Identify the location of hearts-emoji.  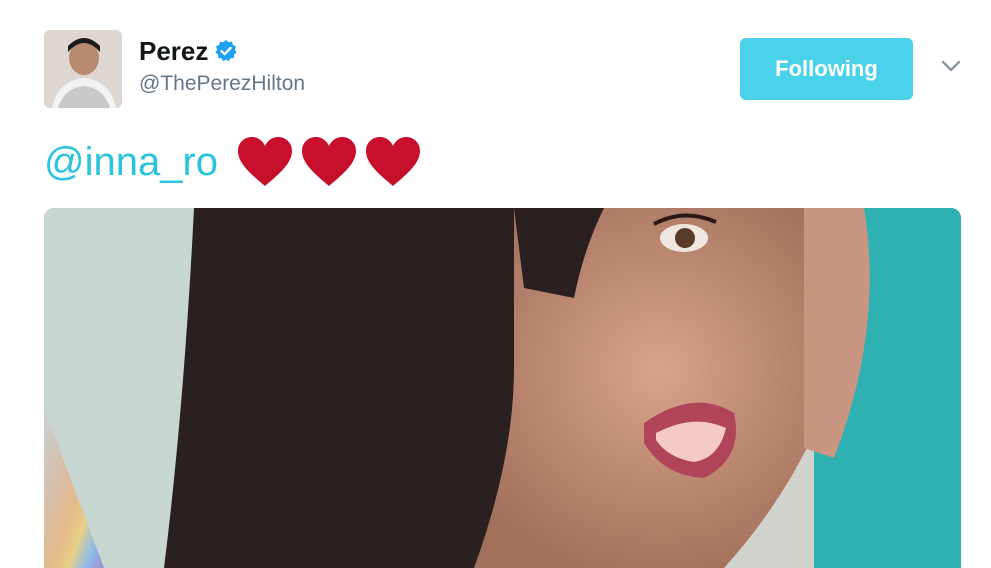
(329, 162).